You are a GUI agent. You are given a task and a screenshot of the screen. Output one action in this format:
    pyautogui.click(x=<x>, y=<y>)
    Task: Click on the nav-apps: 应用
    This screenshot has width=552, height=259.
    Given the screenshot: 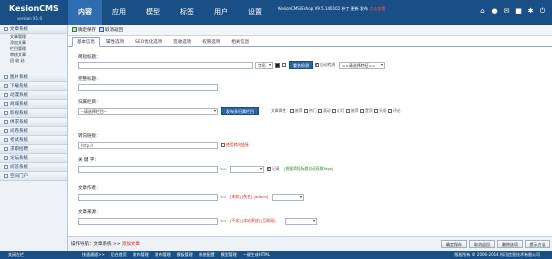 What is the action you would take?
    pyautogui.click(x=119, y=12)
    